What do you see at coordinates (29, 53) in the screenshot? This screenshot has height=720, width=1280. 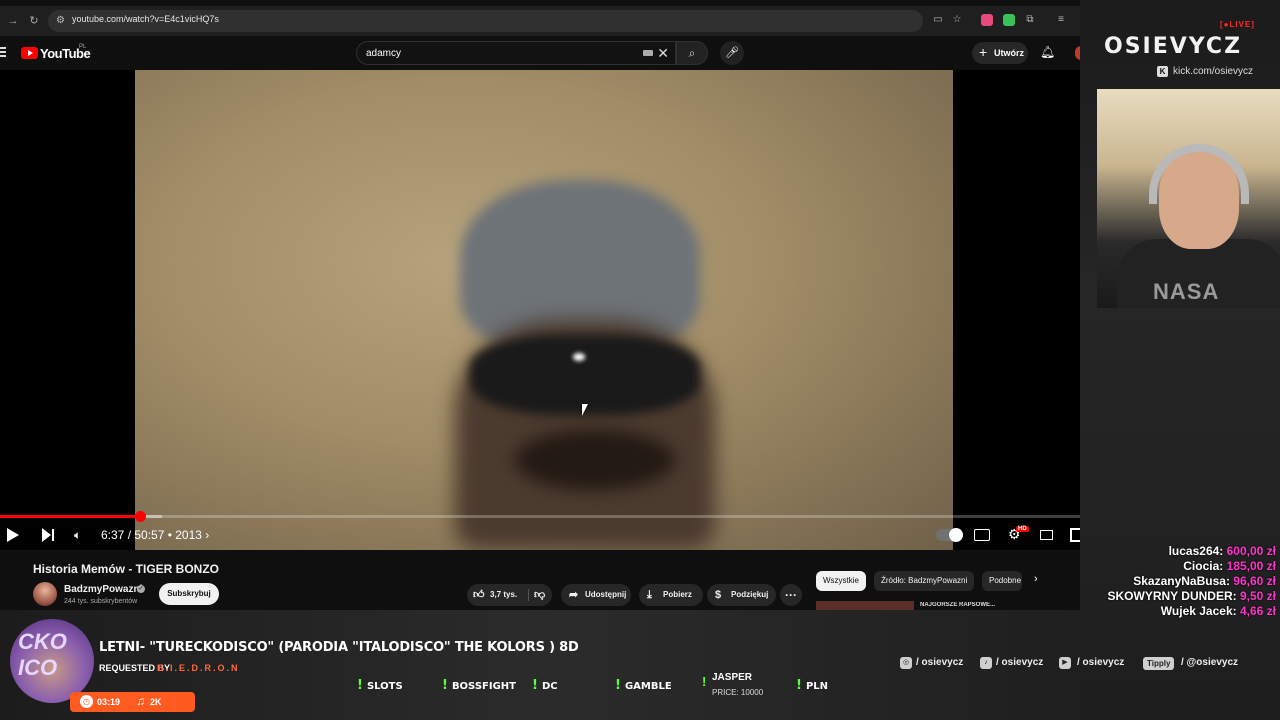 I see `youtube-logo-icon` at bounding box center [29, 53].